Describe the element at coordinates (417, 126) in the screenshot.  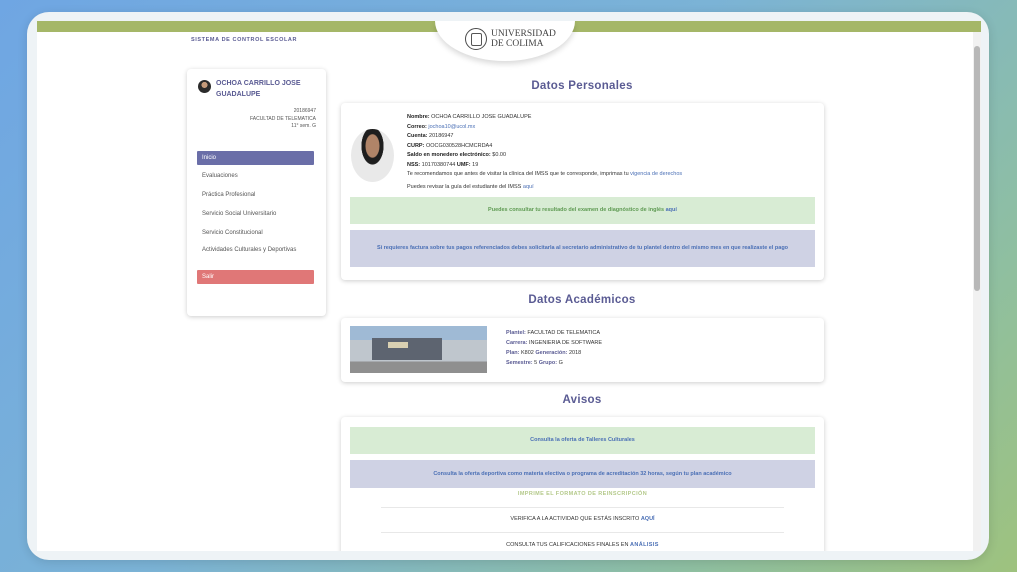
I see `correo-label: Correo:` at that location.